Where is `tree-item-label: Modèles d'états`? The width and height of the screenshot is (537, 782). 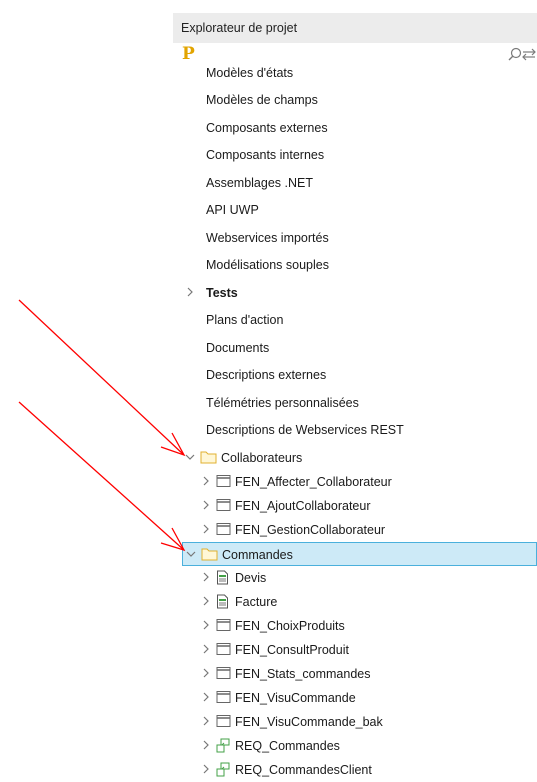
tree-item-label: Modèles d'états is located at coordinates (250, 72).